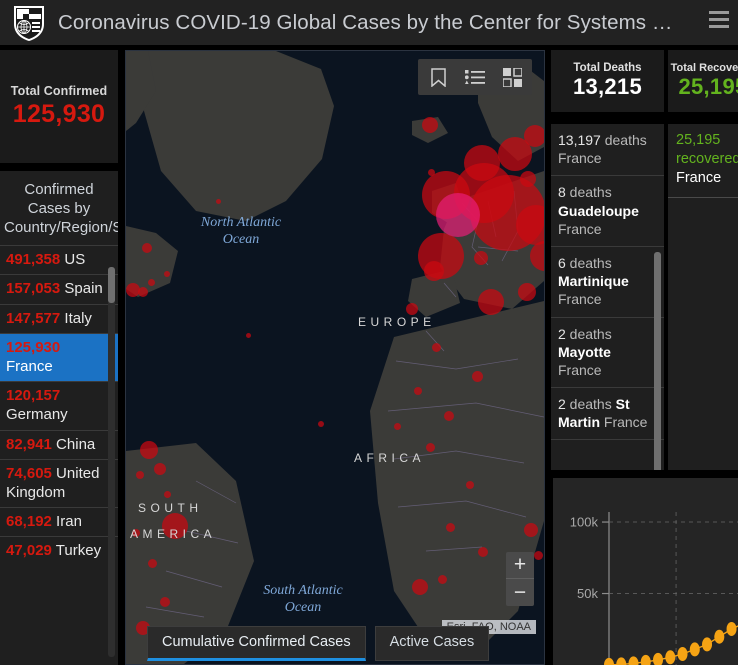 The height and width of the screenshot is (665, 738). I want to click on death-region: Guadeloupe, so click(598, 210).